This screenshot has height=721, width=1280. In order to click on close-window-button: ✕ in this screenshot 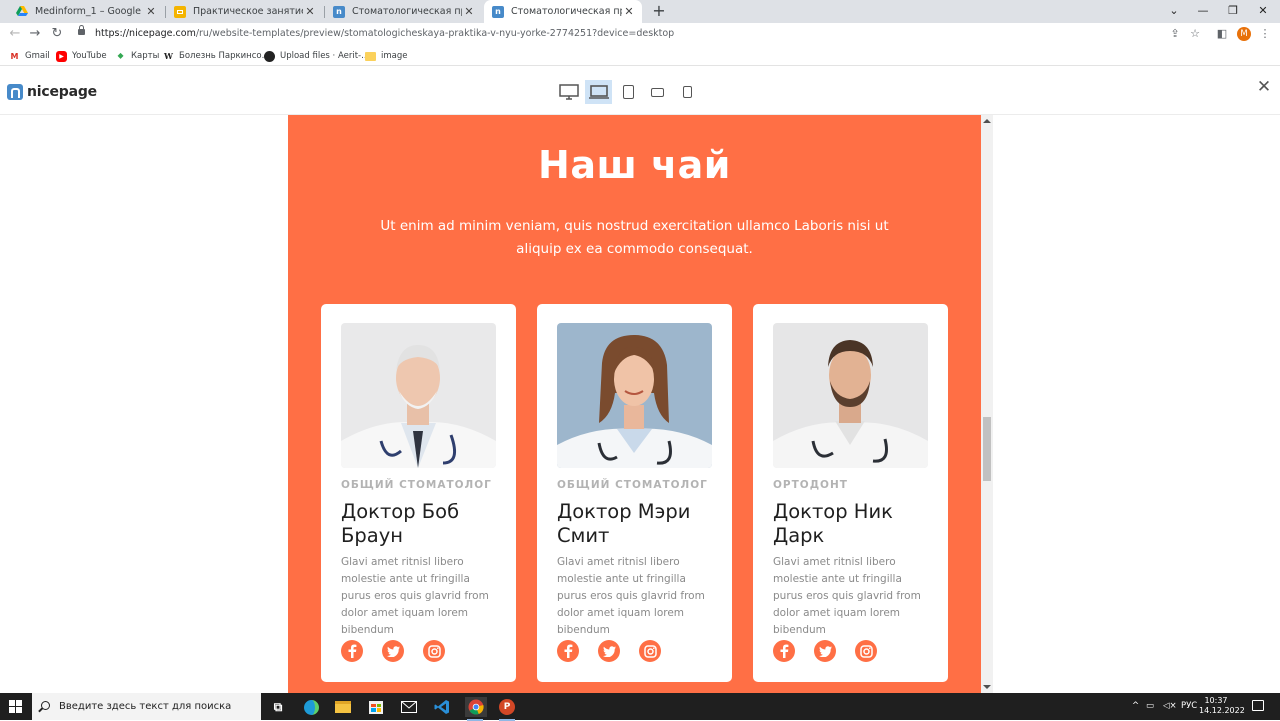, I will do `click(1263, 11)`.